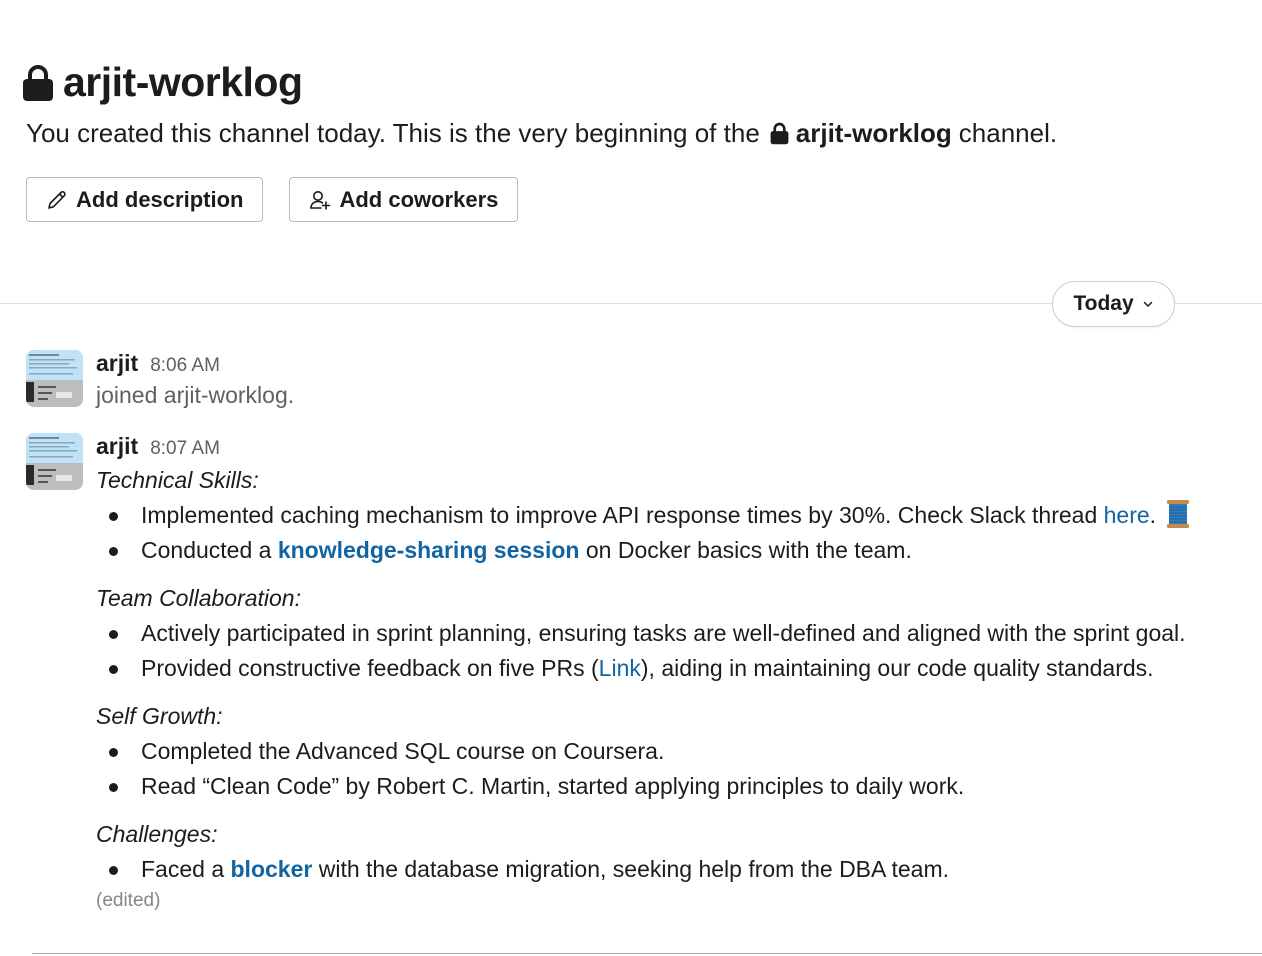  I want to click on date-label: Today, so click(1103, 303).